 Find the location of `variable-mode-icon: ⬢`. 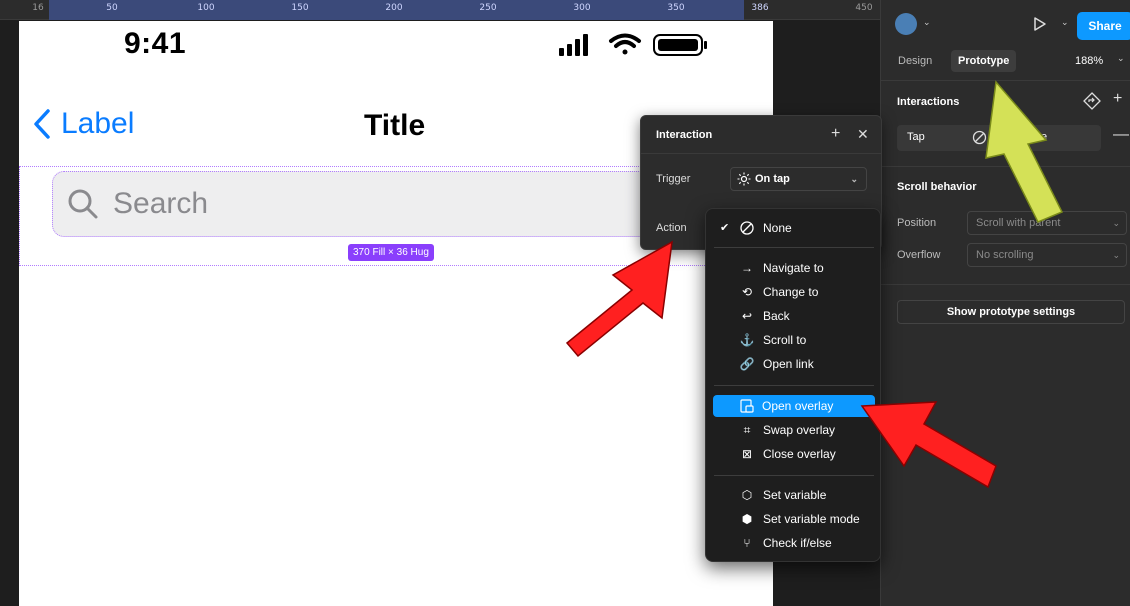

variable-mode-icon: ⬢ is located at coordinates (747, 519).